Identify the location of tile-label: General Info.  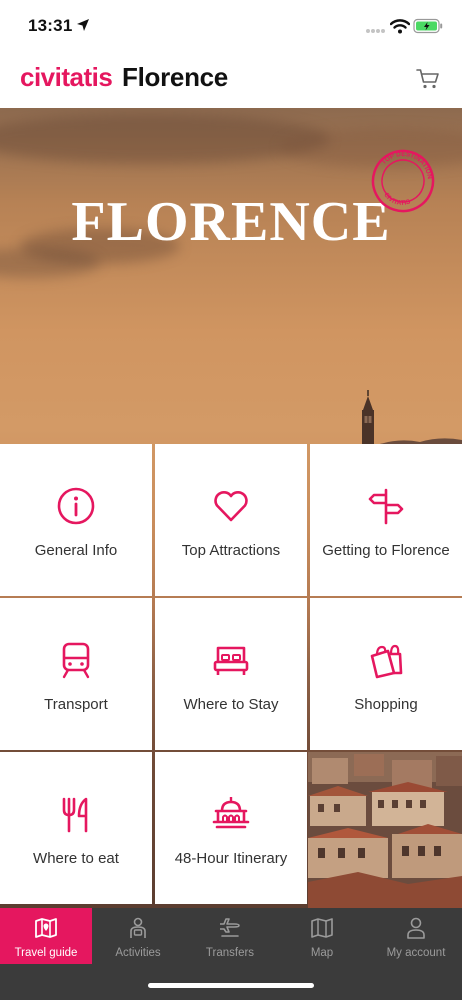
(76, 550).